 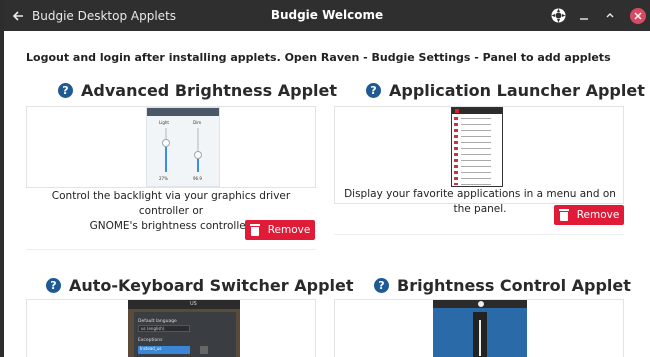 I want to click on applet-title-auto-keyboard-switcher: ? Auto-Keyboard Switcher Applet, so click(x=200, y=285).